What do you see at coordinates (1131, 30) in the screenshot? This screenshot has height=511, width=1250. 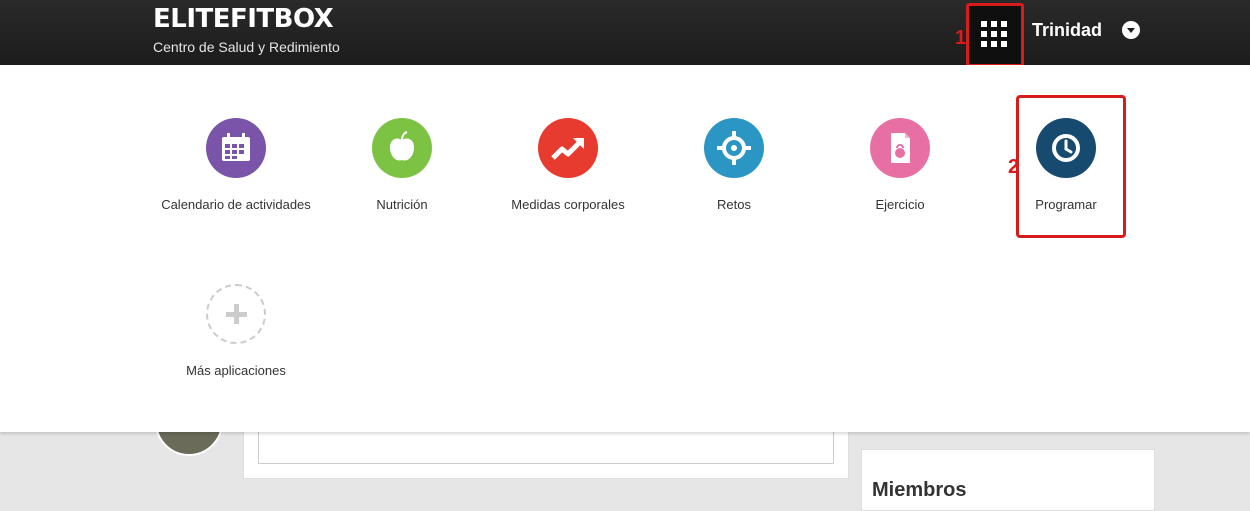 I see `chevron-down-icon` at bounding box center [1131, 30].